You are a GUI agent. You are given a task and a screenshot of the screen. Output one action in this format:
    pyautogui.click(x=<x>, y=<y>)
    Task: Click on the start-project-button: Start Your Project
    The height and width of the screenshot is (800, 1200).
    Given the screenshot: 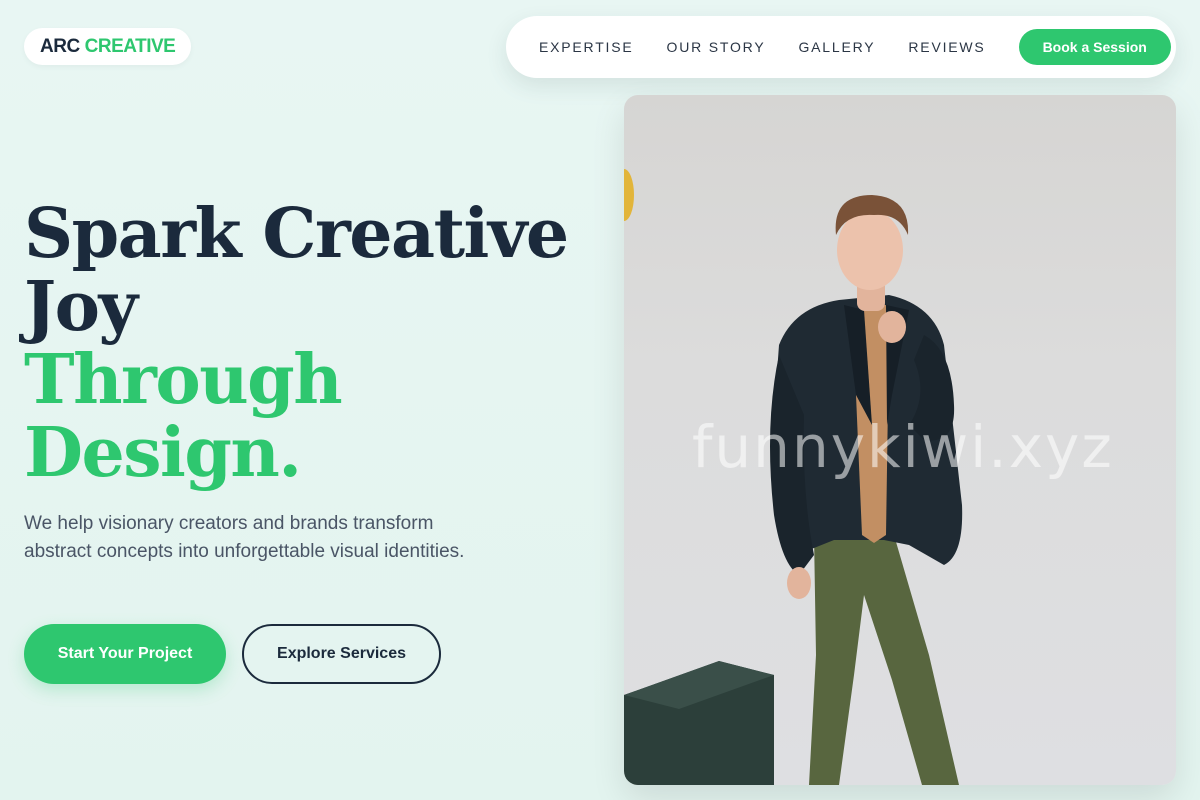 What is the action you would take?
    pyautogui.click(x=125, y=654)
    